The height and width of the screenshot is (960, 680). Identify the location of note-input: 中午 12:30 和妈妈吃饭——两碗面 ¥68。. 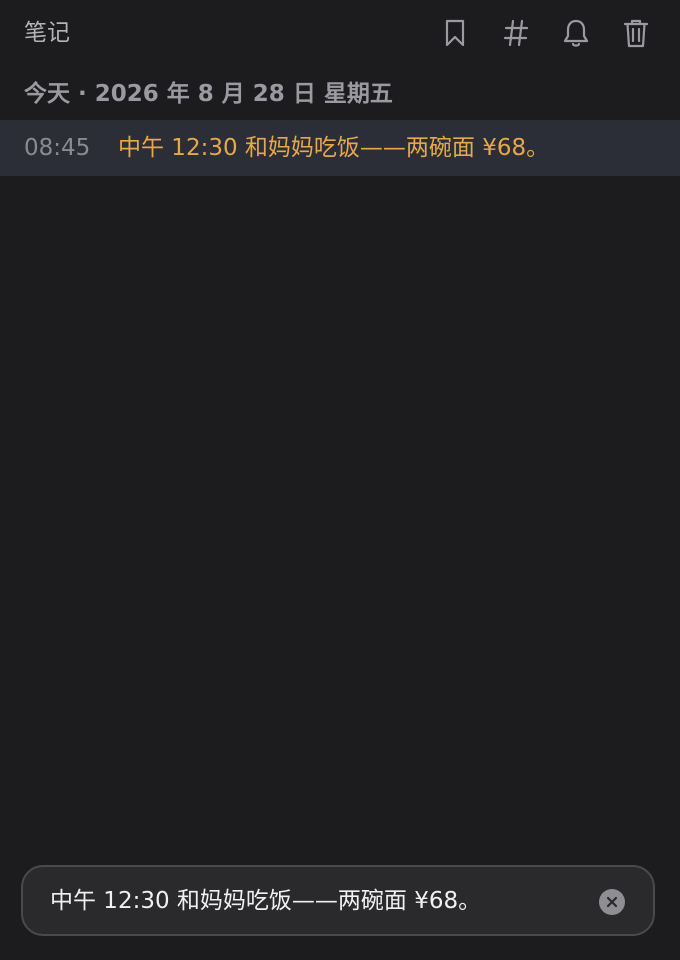
(338, 900).